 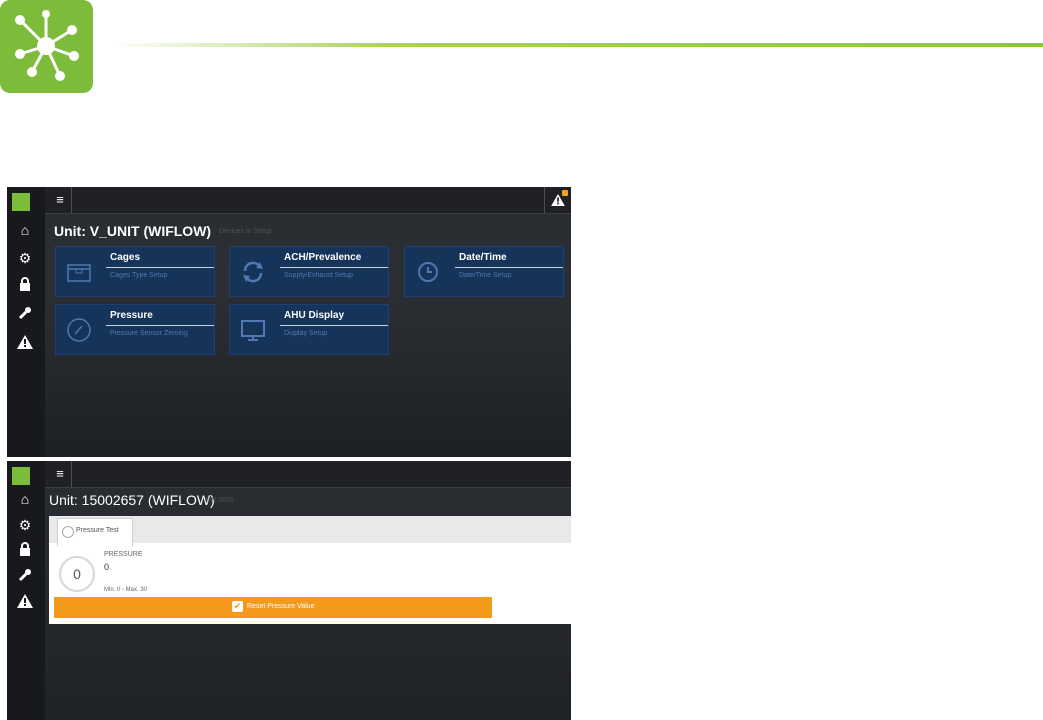 I want to click on tile-title: ACH/Prevalence, so click(x=323, y=257).